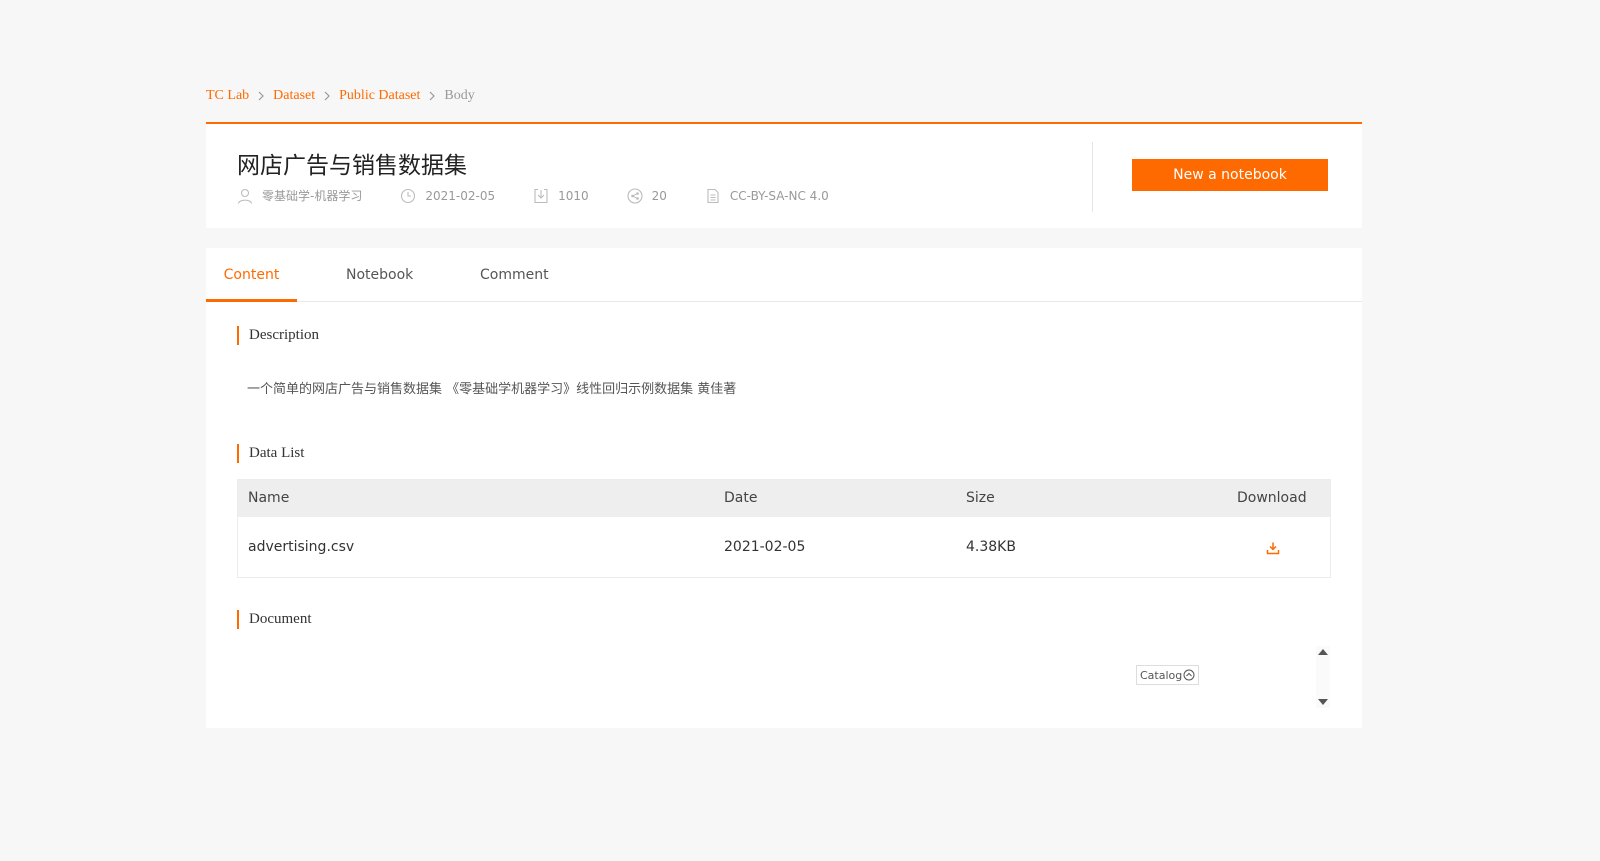  Describe the element at coordinates (301, 547) in the screenshot. I see `row-file-name: advertising.csv` at that location.